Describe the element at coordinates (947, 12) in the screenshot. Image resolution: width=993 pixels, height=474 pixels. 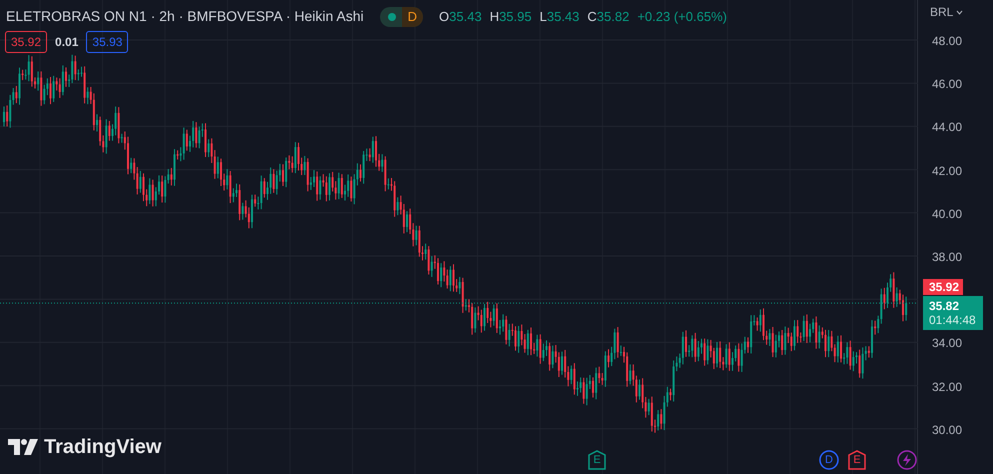
I see `currency-button: BRL` at that location.